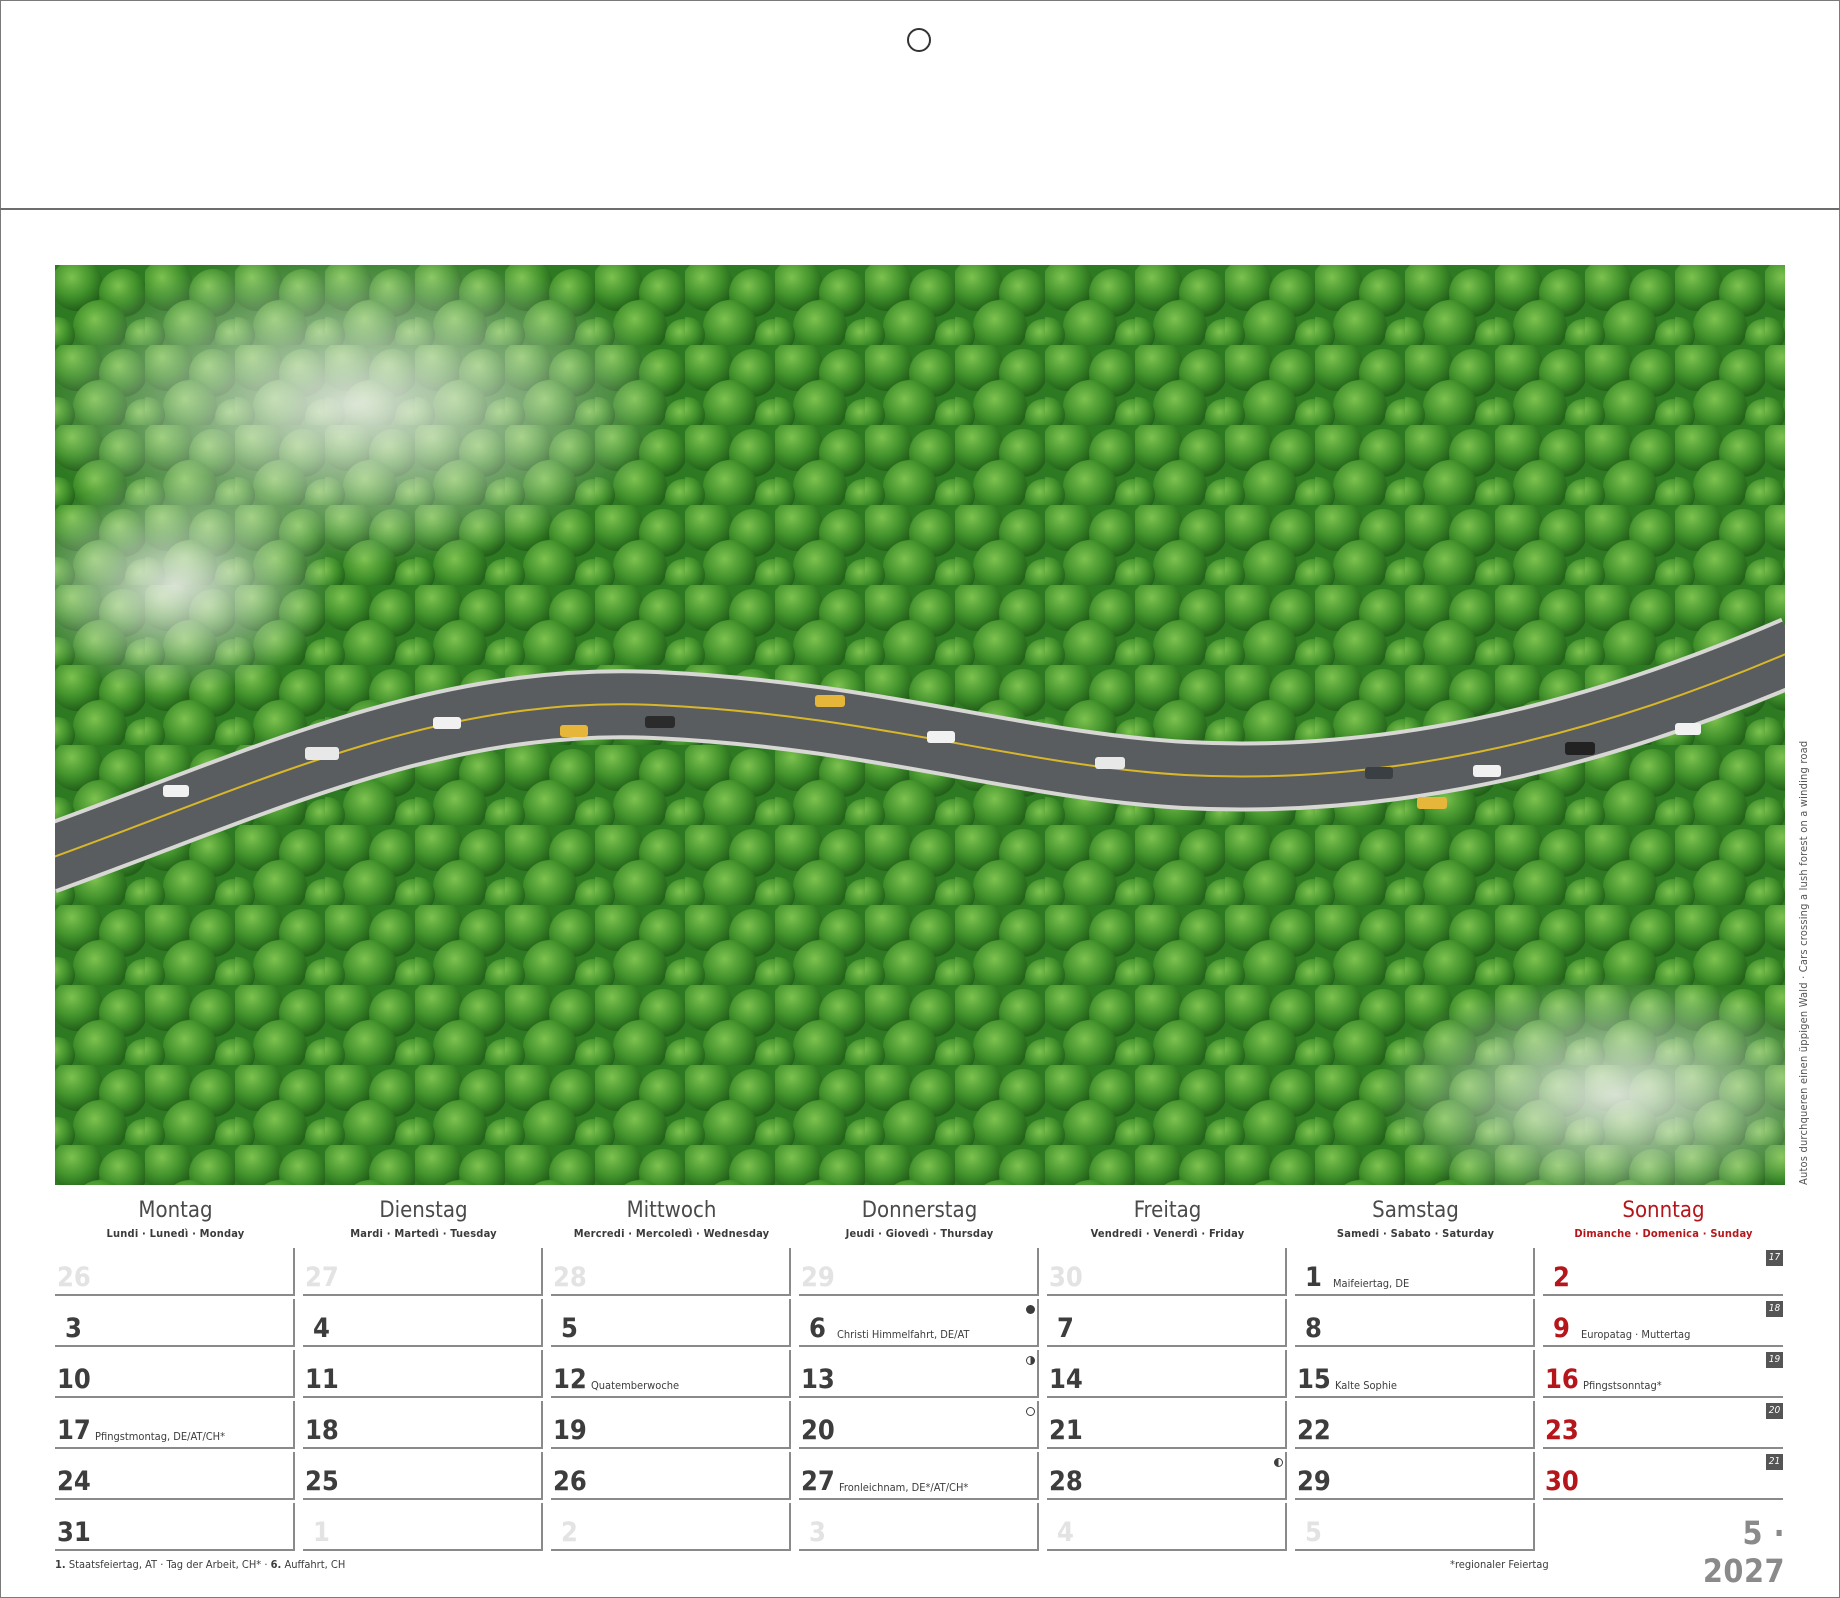  I want to click on day-number: 8, so click(1313, 1328).